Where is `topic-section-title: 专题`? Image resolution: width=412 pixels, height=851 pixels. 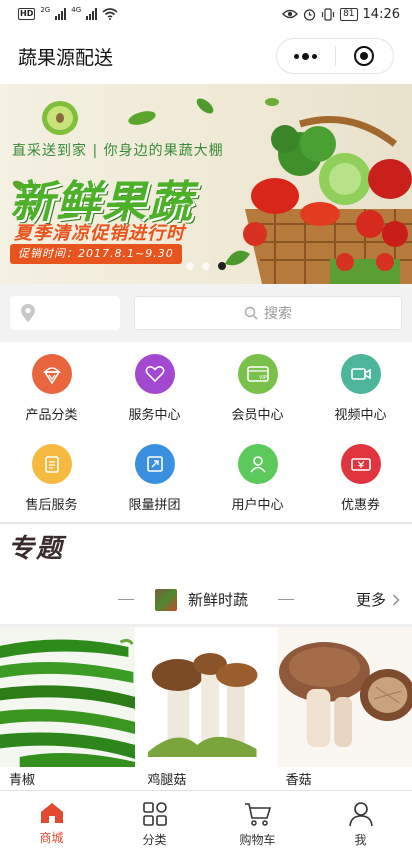 topic-section-title: 专题 is located at coordinates (36, 549).